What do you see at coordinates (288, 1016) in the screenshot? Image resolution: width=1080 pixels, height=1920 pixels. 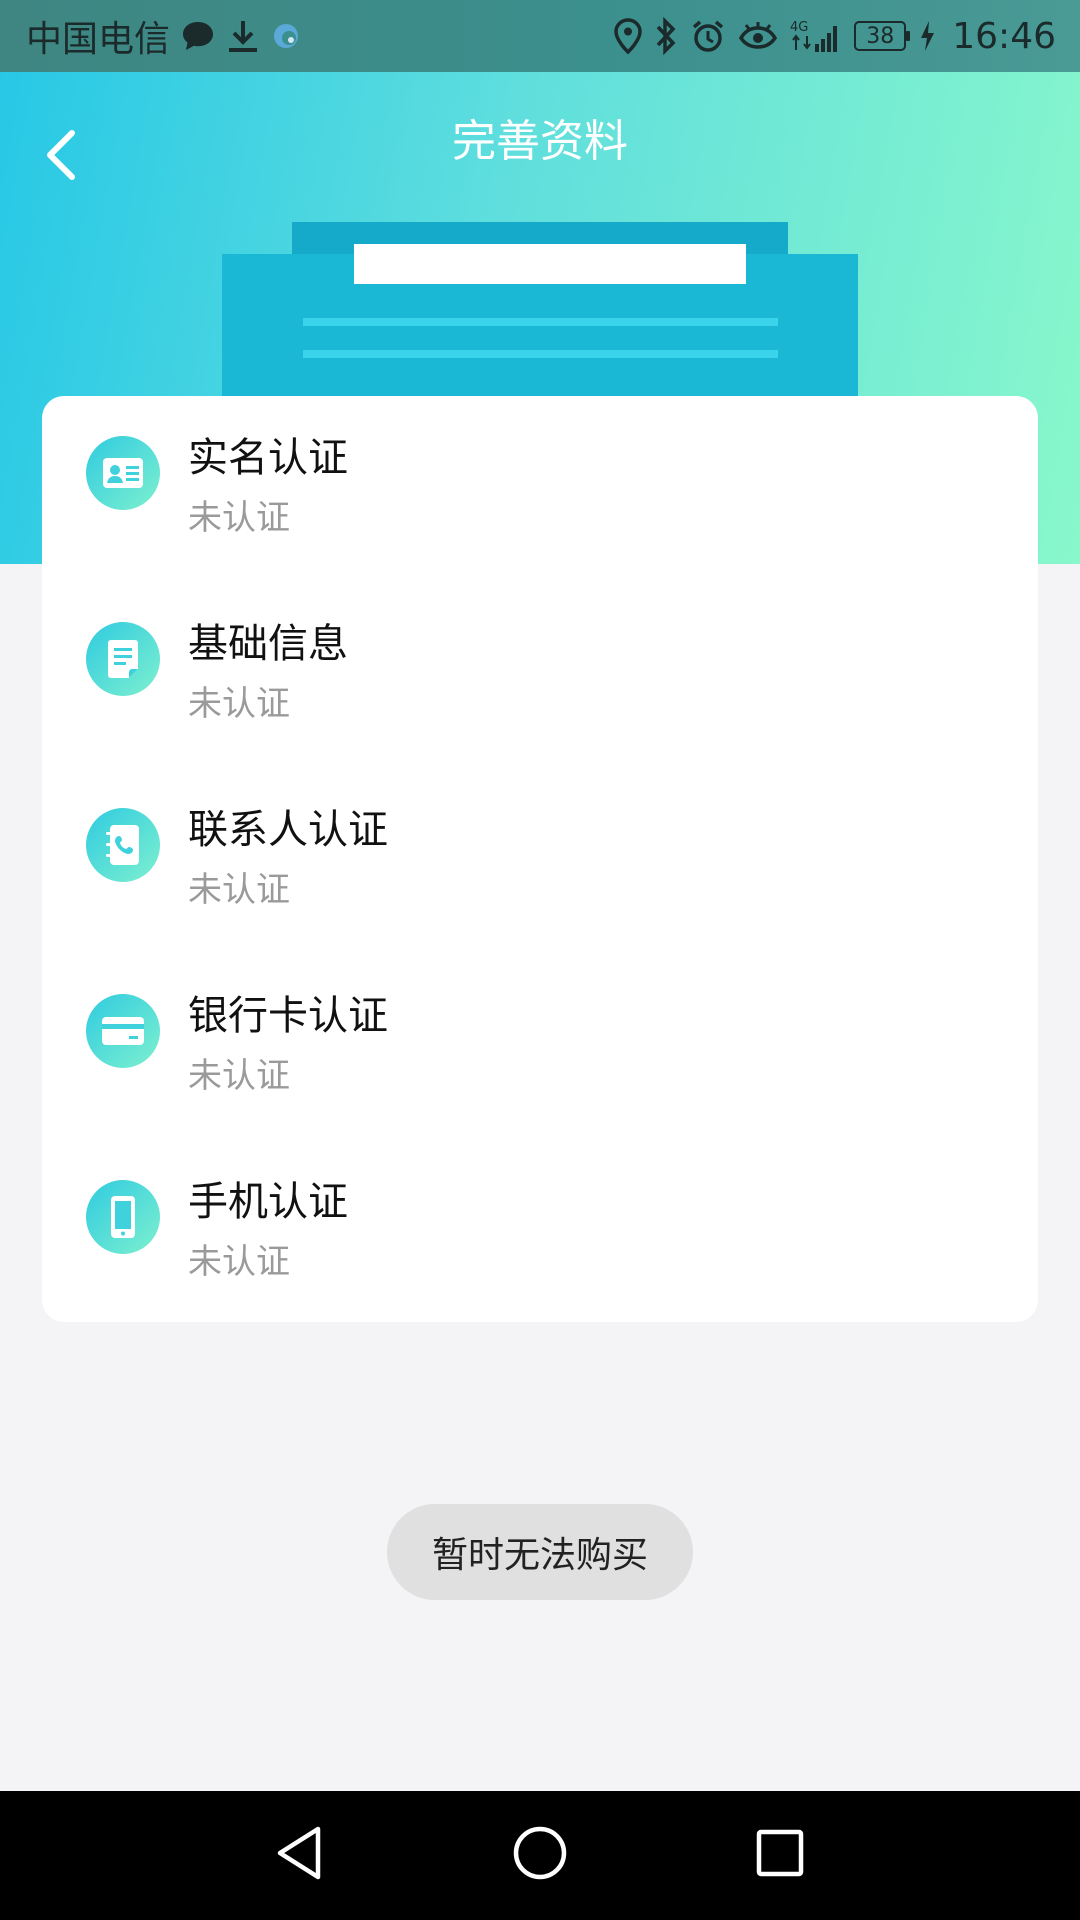 I see `item-title: 银行卡认证` at bounding box center [288, 1016].